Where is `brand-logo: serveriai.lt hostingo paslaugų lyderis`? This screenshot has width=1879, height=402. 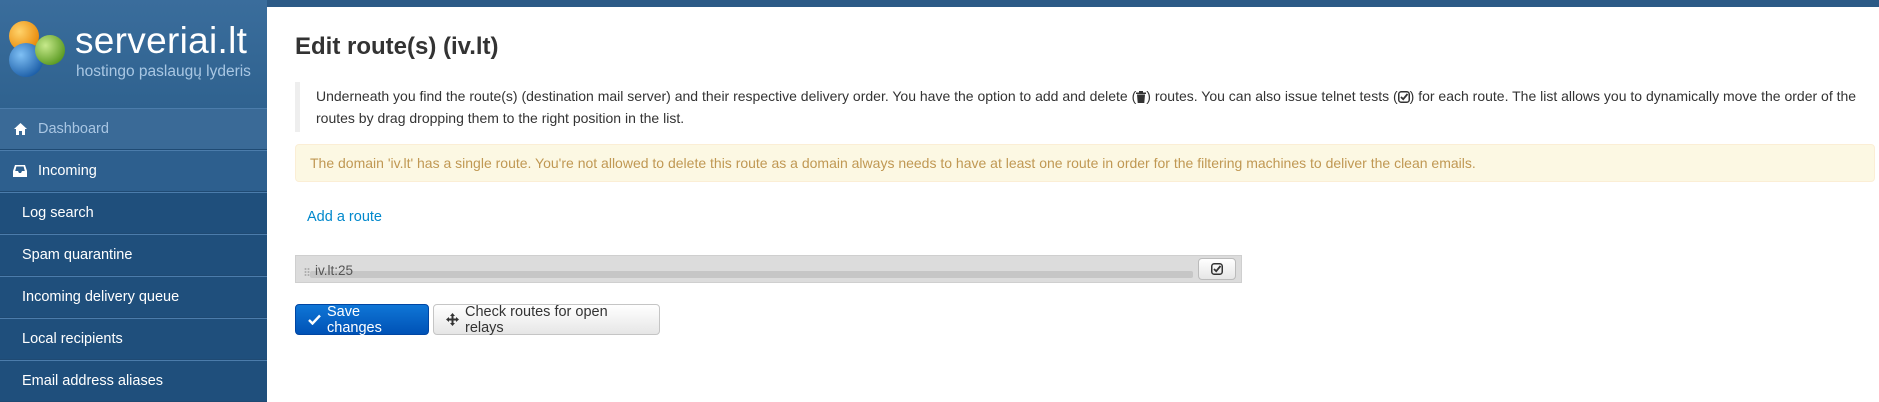 brand-logo: serveriai.lt hostingo paslaugų lyderis is located at coordinates (133, 54).